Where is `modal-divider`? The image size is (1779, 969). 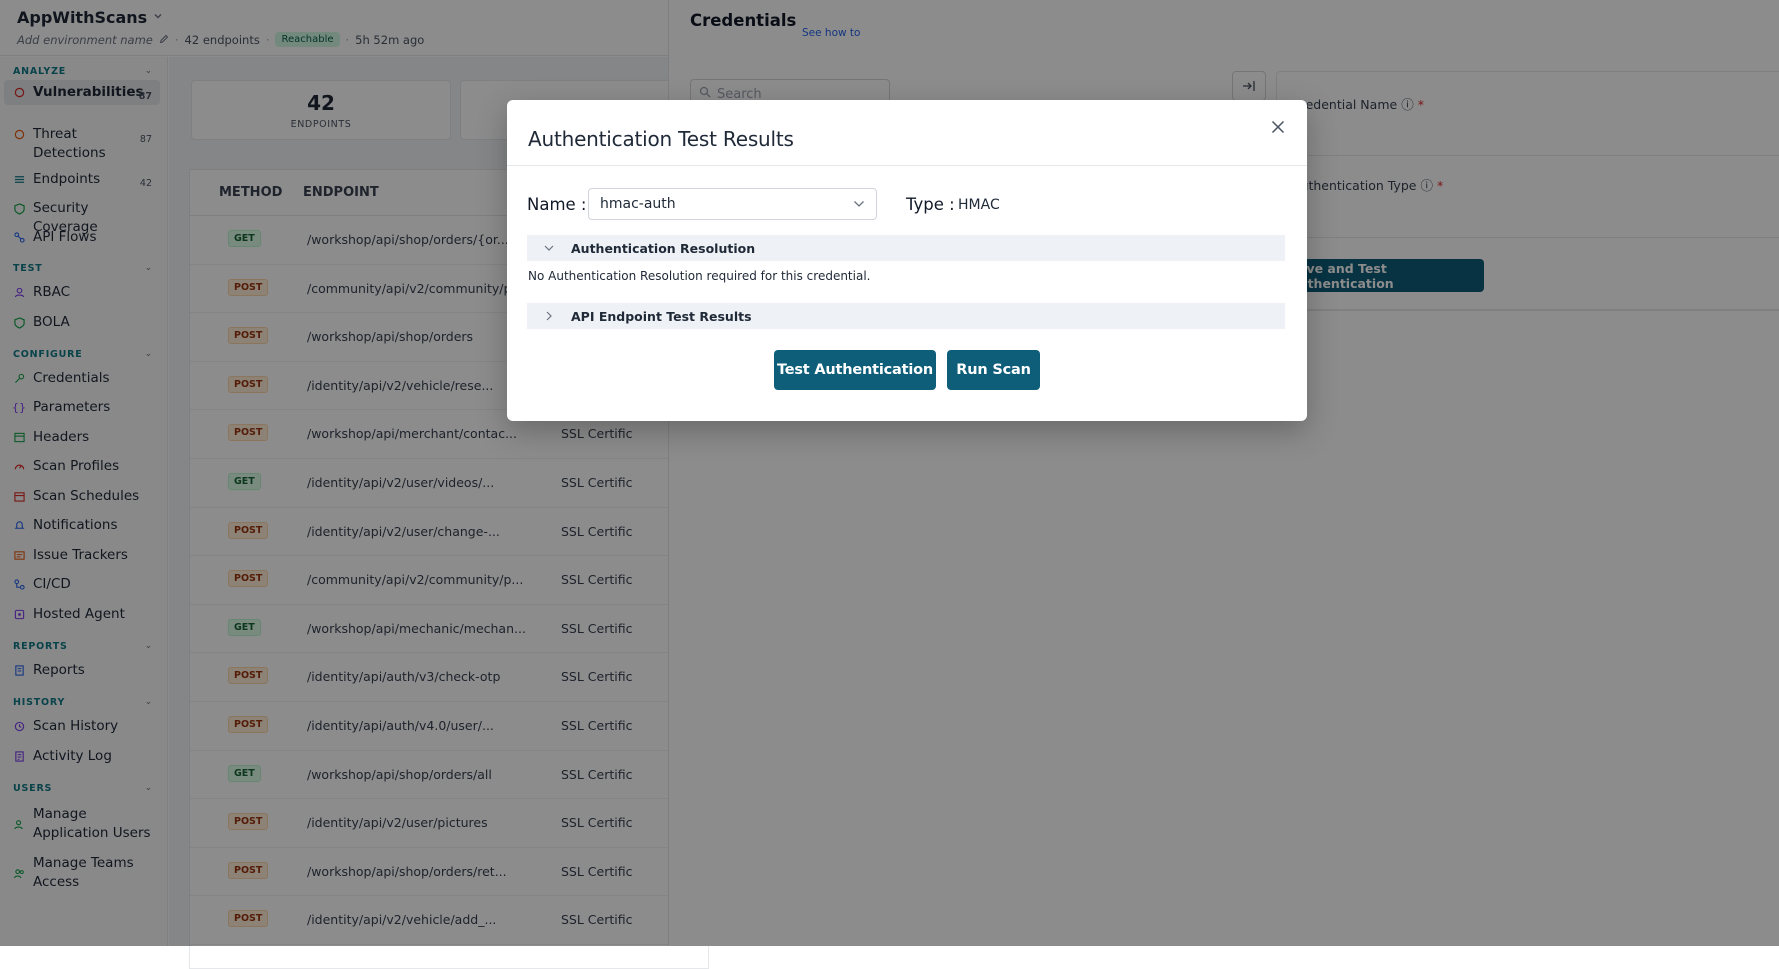 modal-divider is located at coordinates (907, 165).